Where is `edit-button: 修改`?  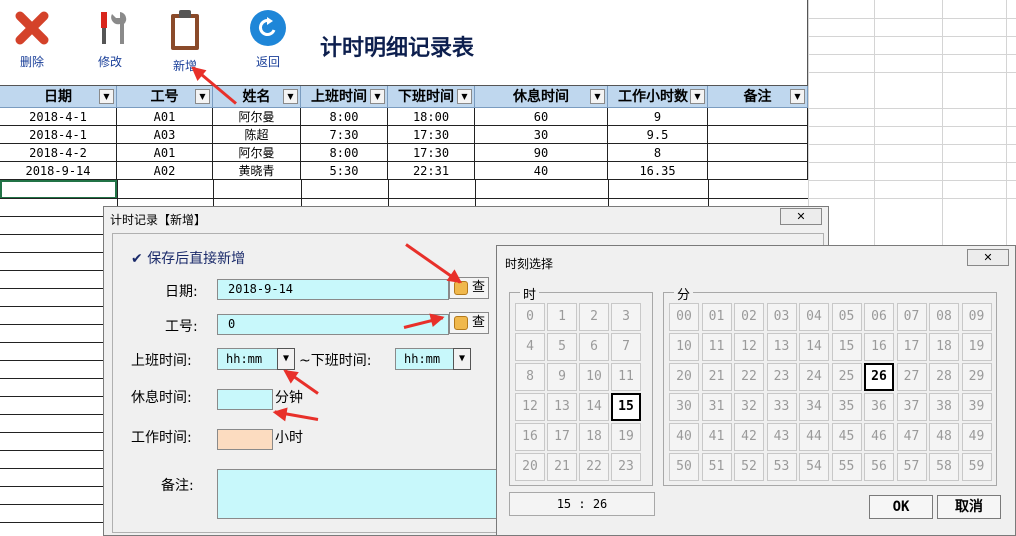
edit-button: 修改 is located at coordinates (110, 39).